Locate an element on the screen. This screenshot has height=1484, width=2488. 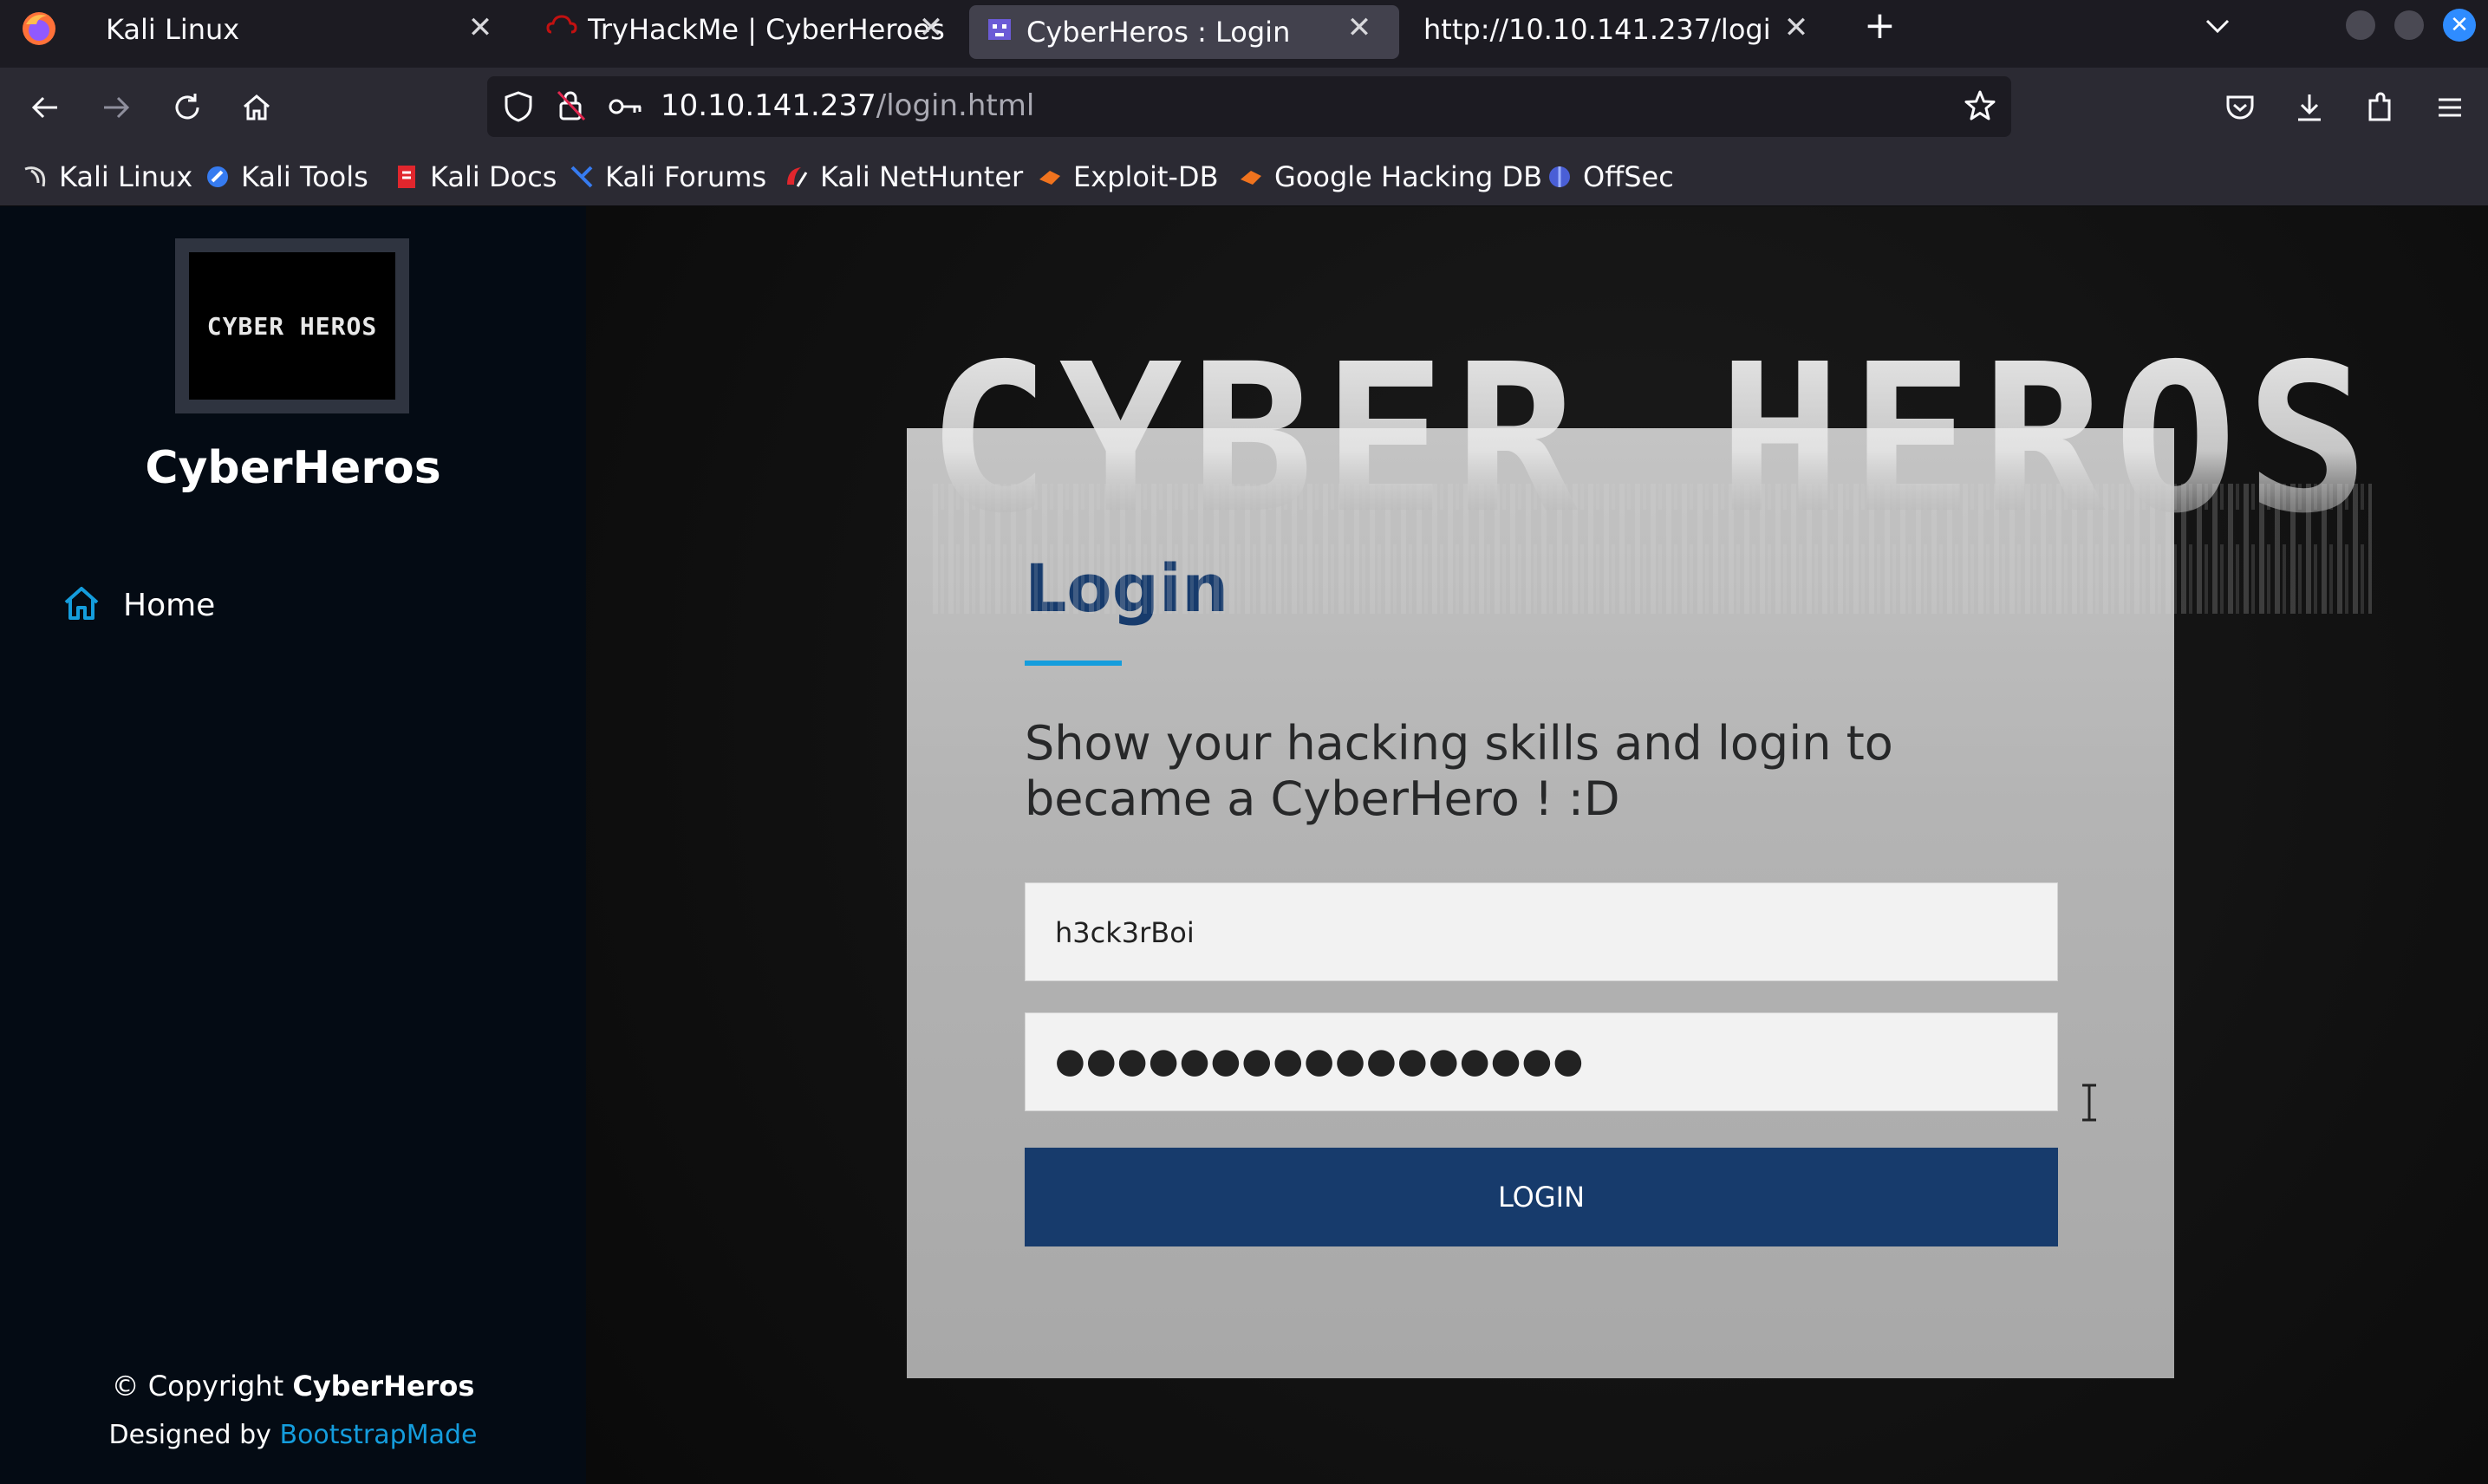
banner-text: CYBER HEROS is located at coordinates (1653, 447).